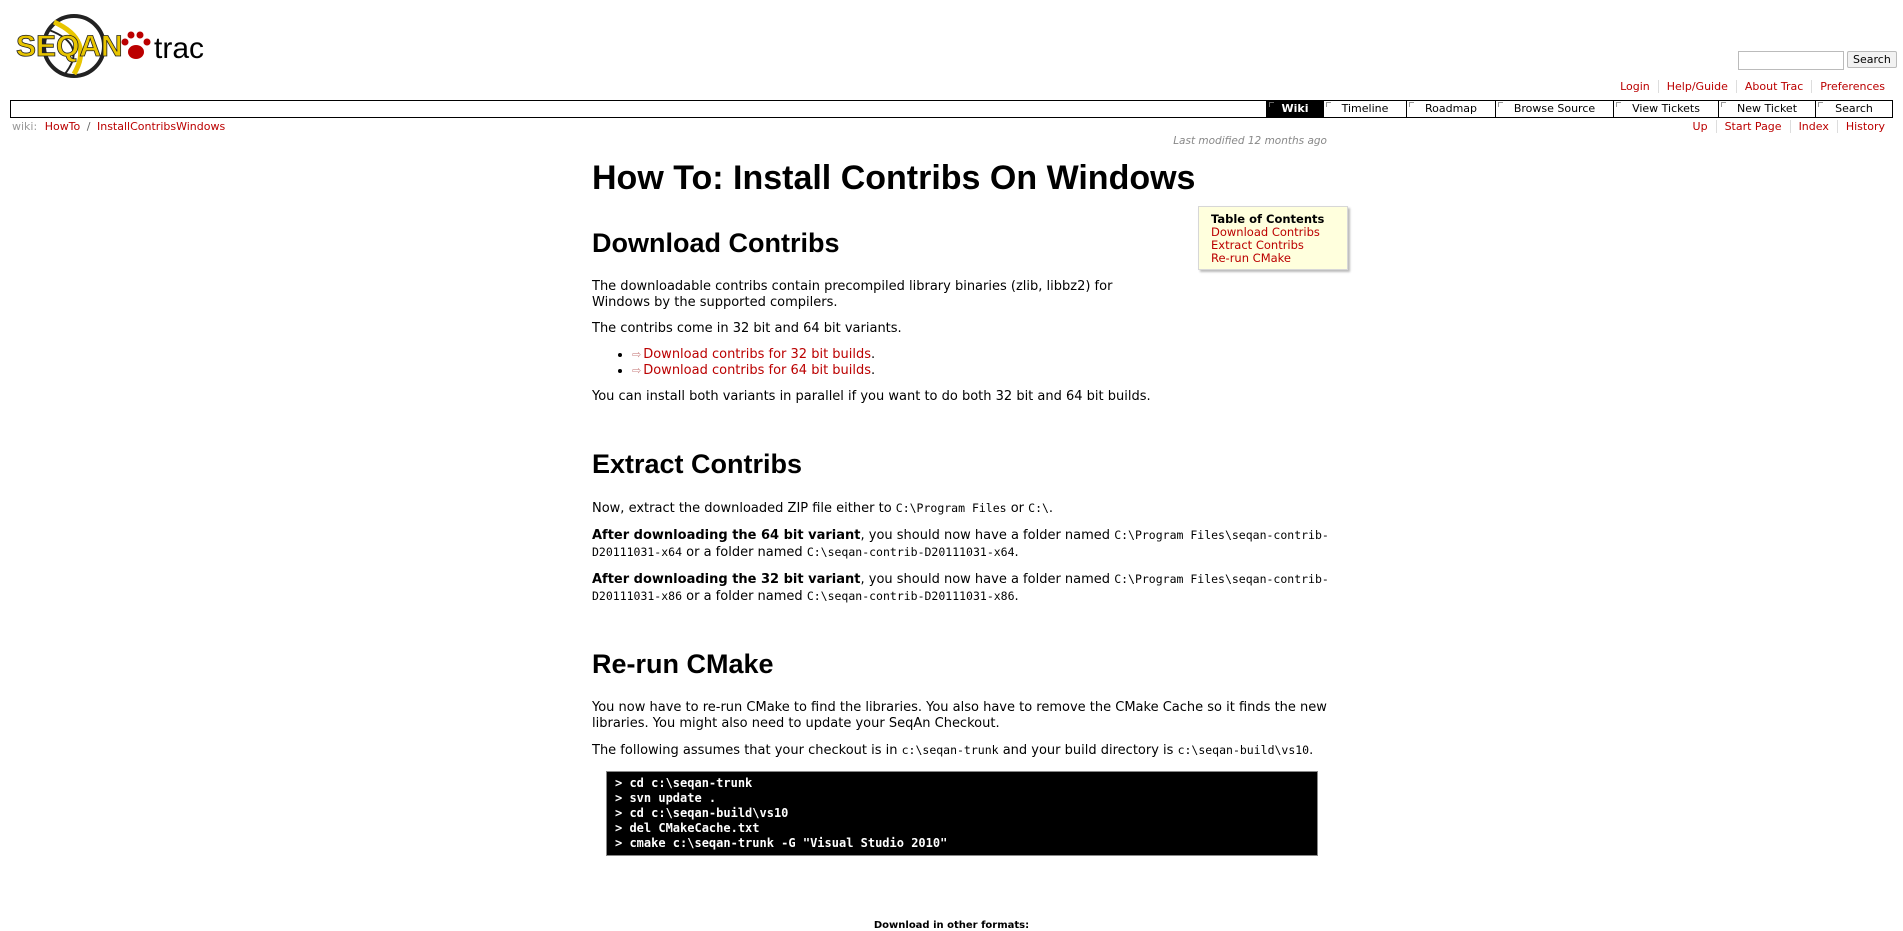  What do you see at coordinates (1813, 126) in the screenshot?
I see `index-link: Index` at bounding box center [1813, 126].